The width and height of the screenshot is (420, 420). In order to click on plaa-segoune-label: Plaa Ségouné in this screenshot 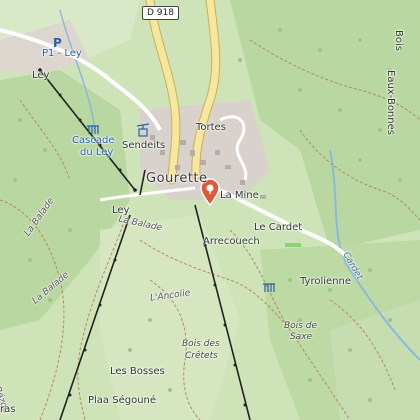, I will do `click(122, 401)`.